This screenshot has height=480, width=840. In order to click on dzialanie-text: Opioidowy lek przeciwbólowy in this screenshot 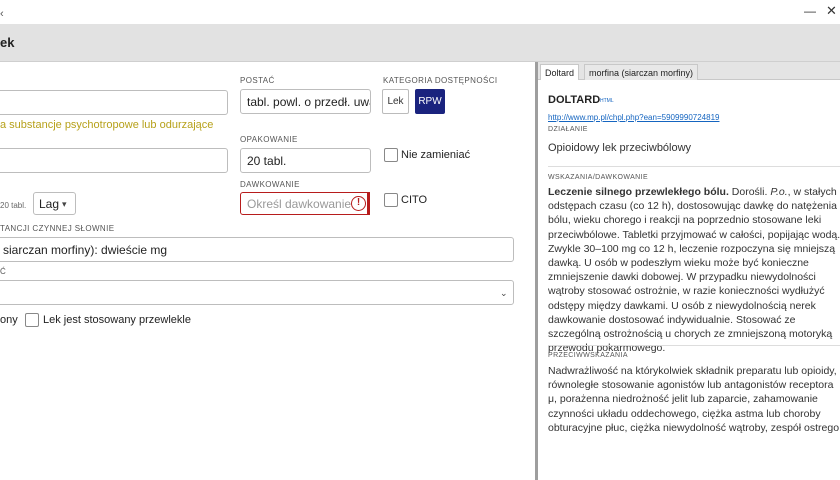, I will do `click(620, 148)`.